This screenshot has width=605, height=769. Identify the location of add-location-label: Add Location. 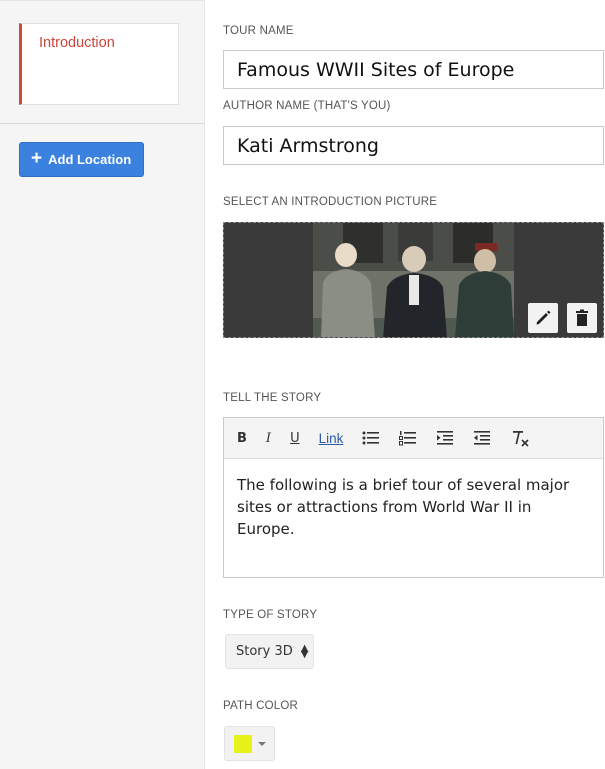
(90, 159).